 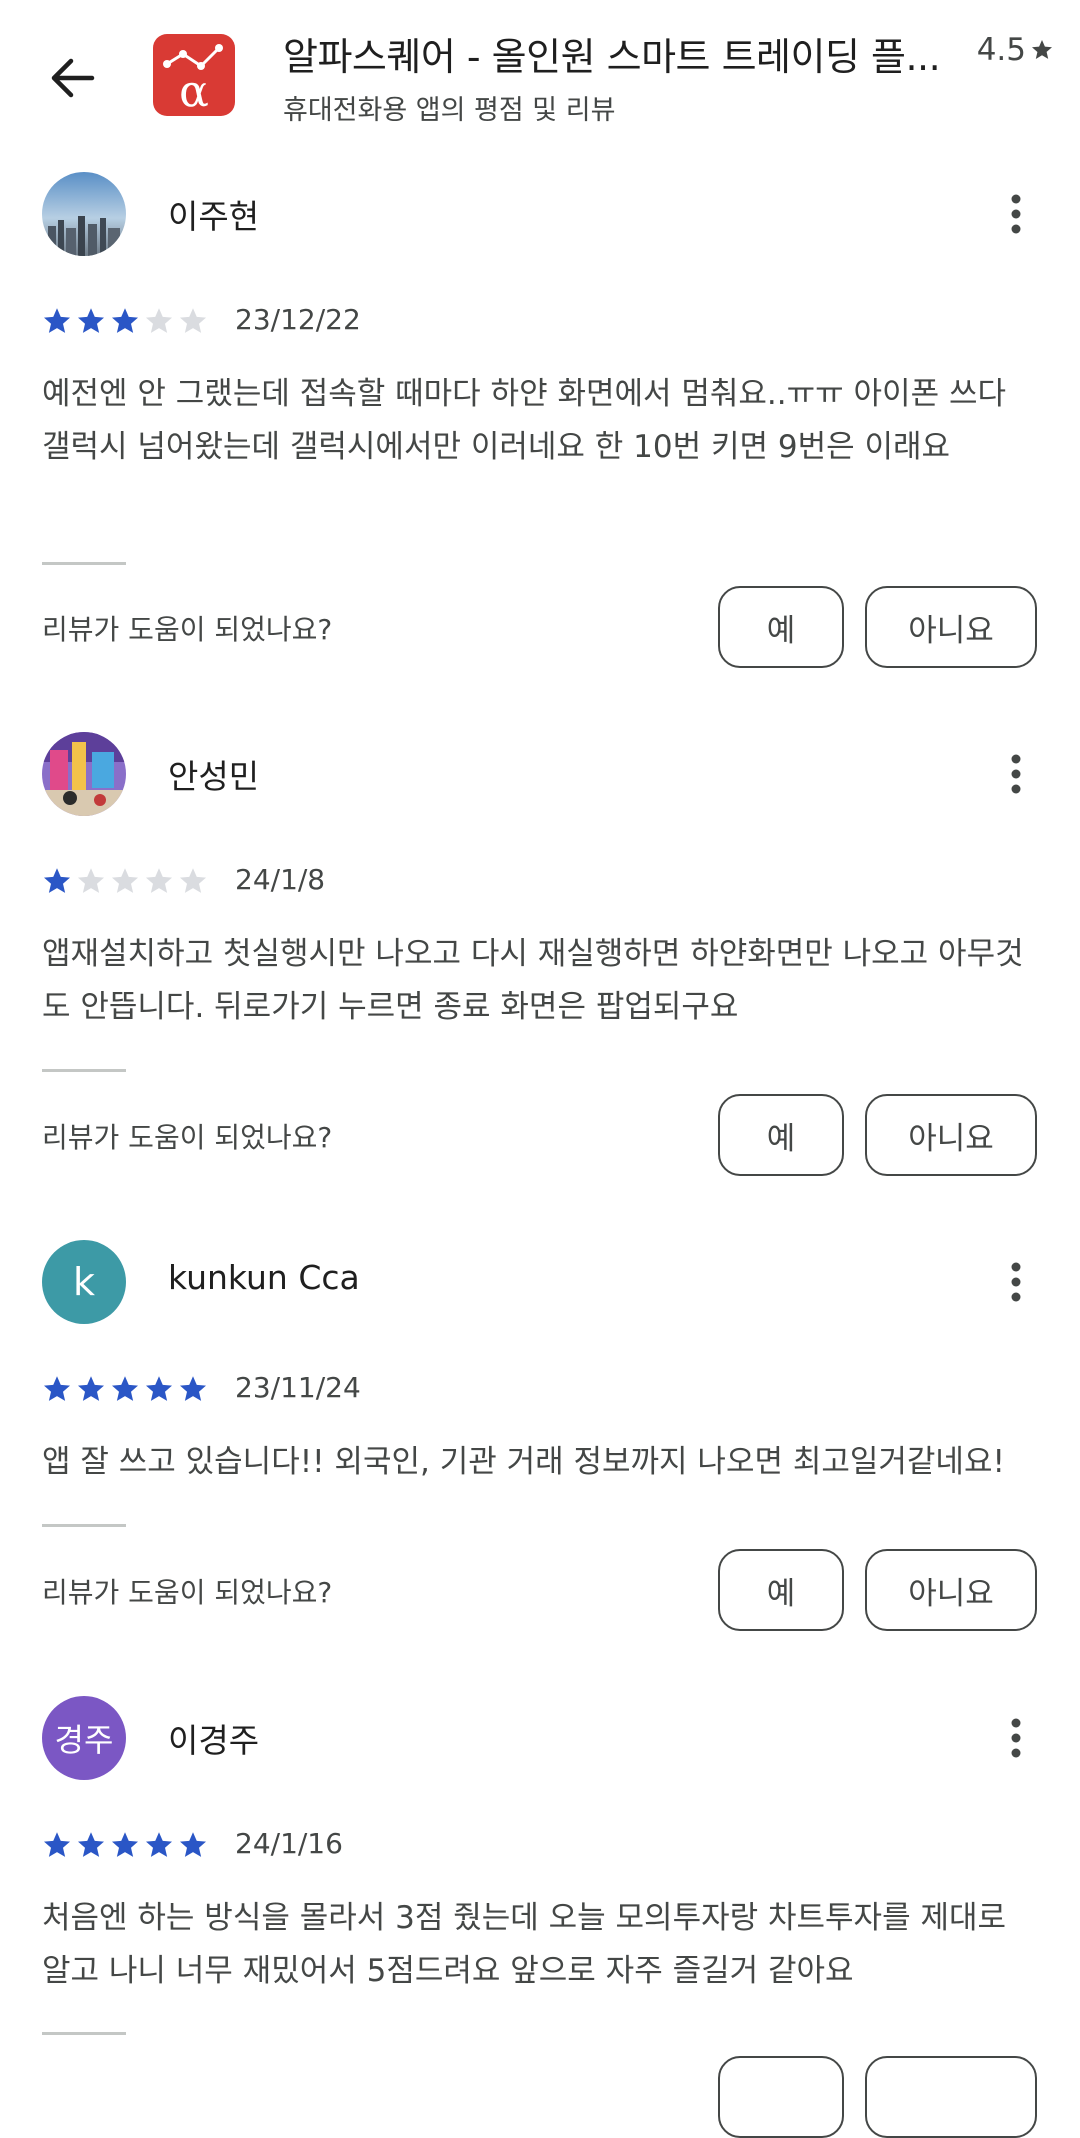 What do you see at coordinates (449, 110) in the screenshot?
I see `page-subtitle: 휴대전화용 앱의 평점 및 리뷰` at bounding box center [449, 110].